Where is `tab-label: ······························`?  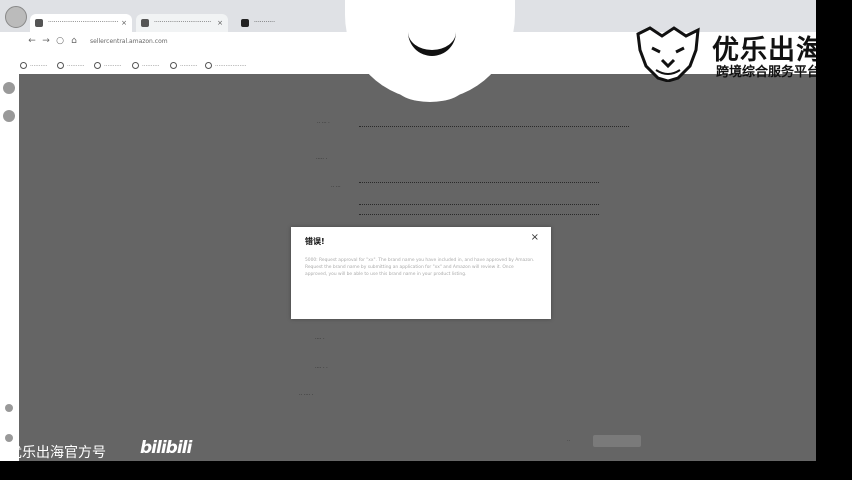 tab-label: ······························ is located at coordinates (183, 22).